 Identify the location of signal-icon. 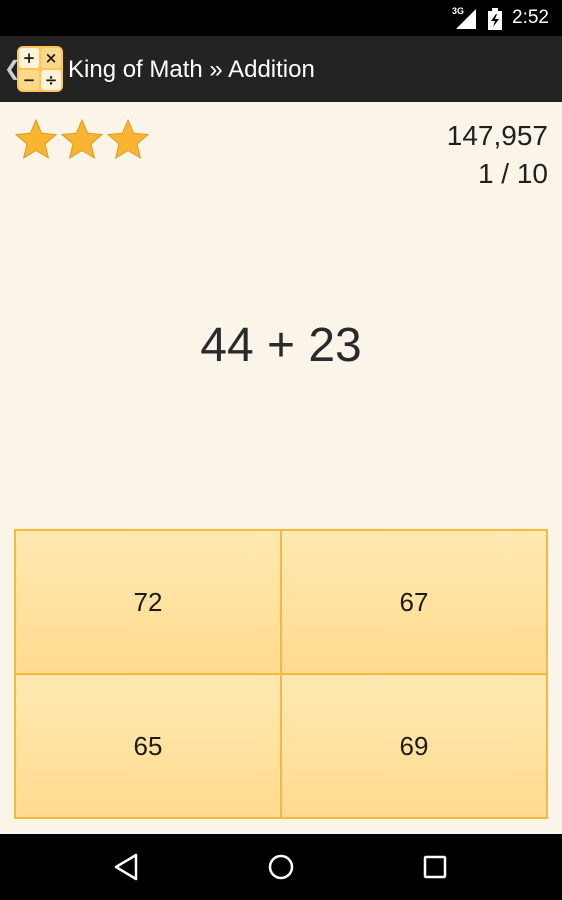
(466, 19).